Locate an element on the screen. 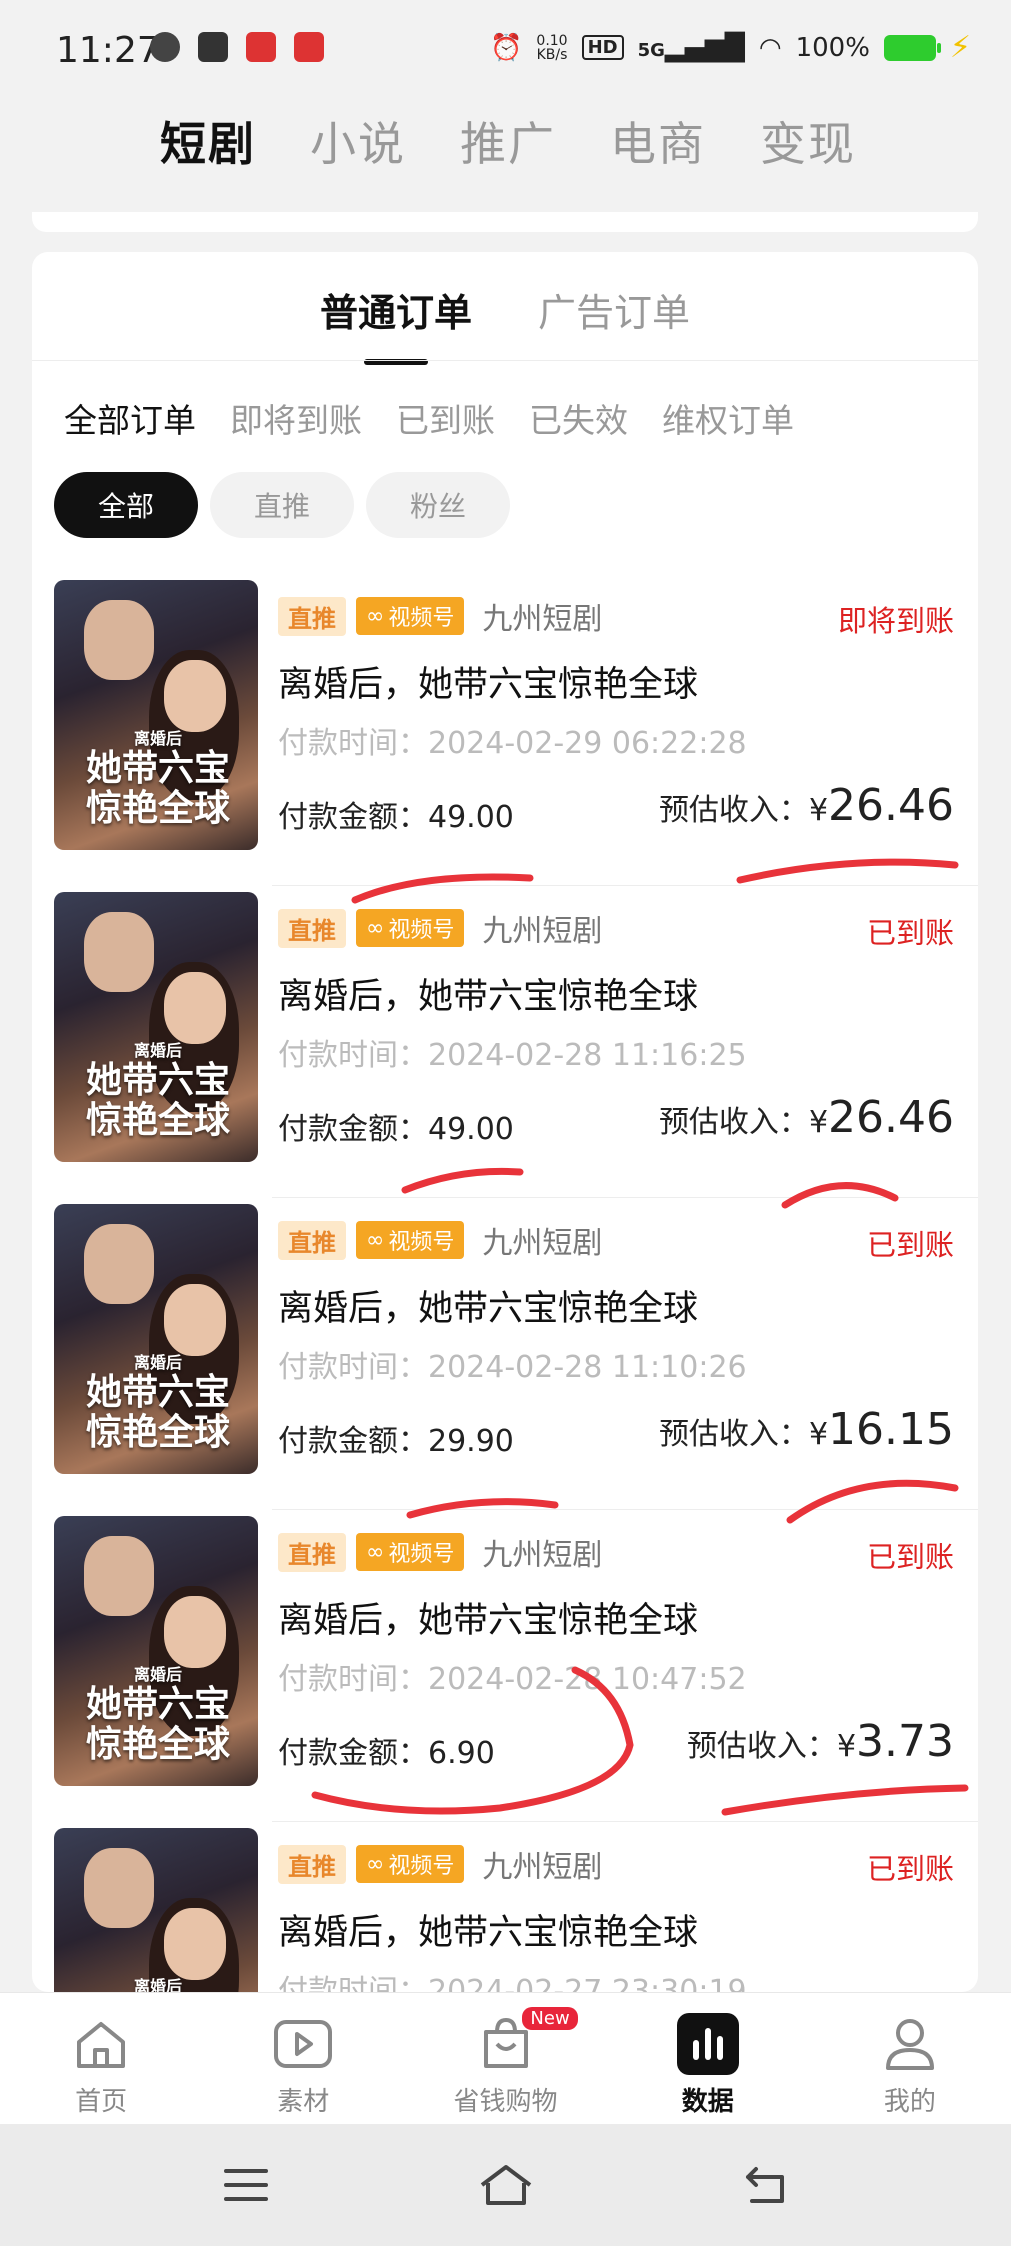  video-channel-icon: ∞ is located at coordinates (375, 1864).